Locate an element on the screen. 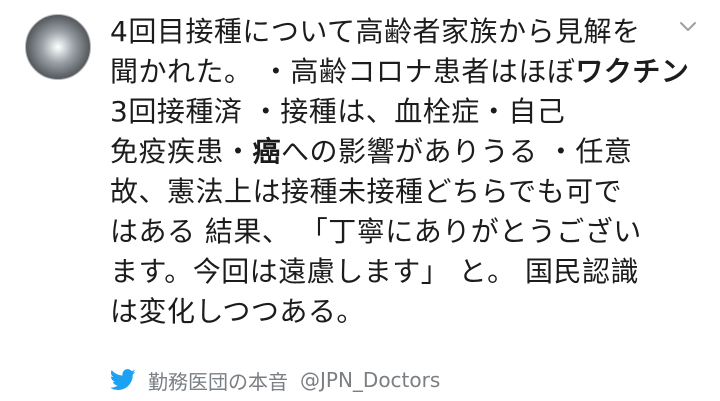 The width and height of the screenshot is (720, 401). tweet-line: 故、憲法上は接種未接種どちらでも可で is located at coordinates (366, 191).